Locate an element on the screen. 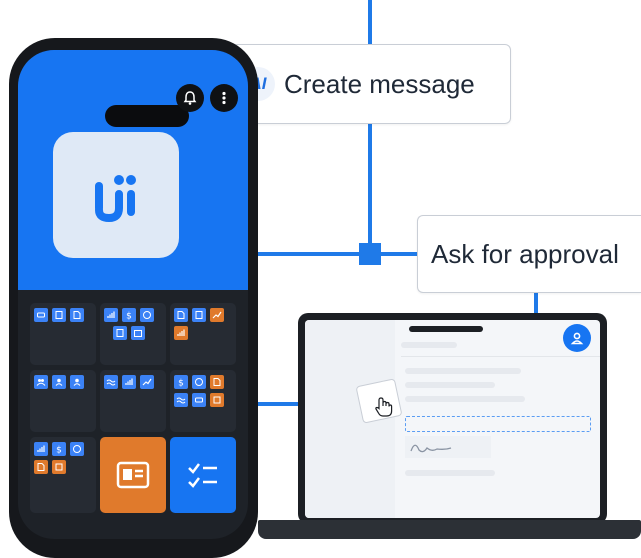 The width and height of the screenshot is (641, 558). app-logo-tile is located at coordinates (116, 195).